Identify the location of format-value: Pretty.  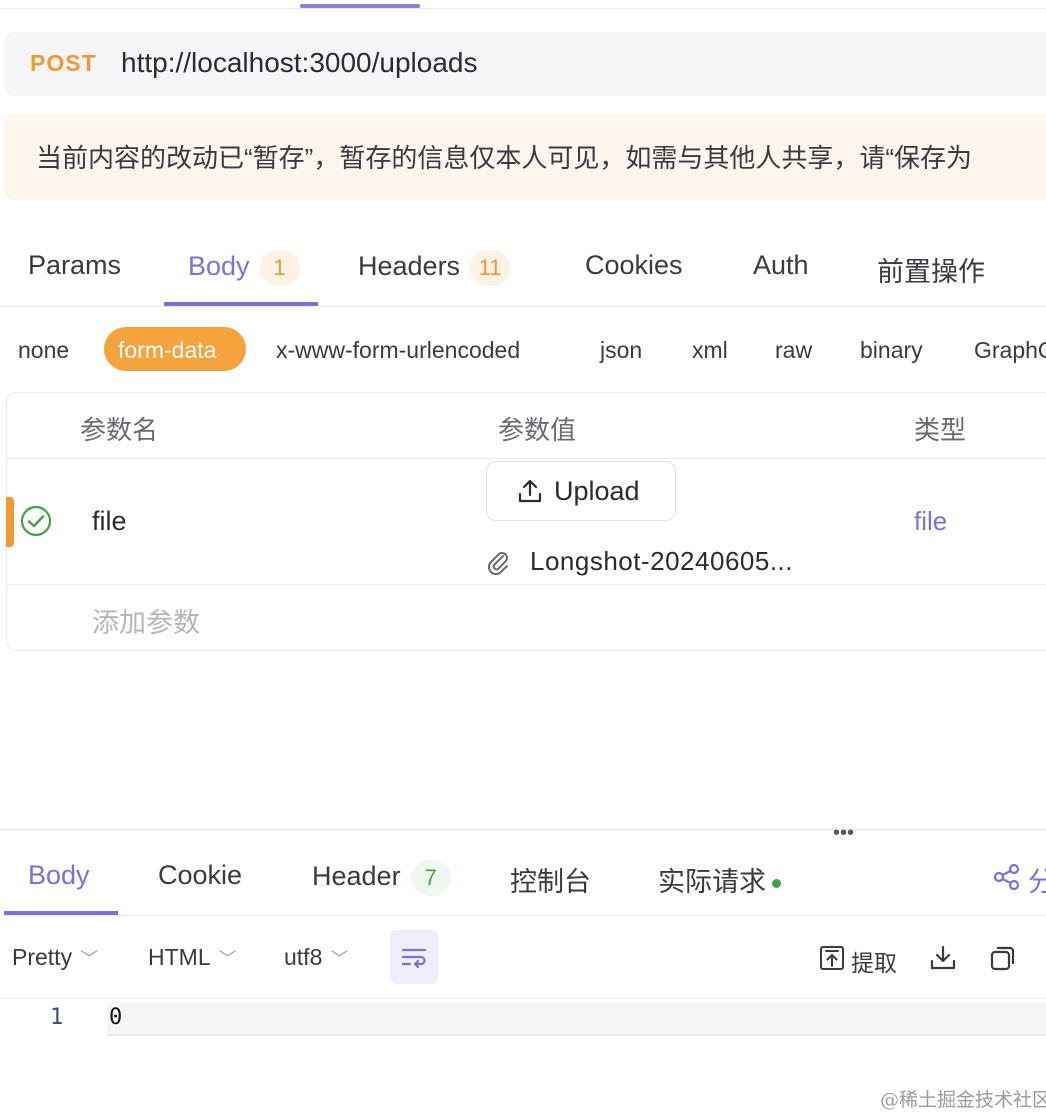
(42, 957).